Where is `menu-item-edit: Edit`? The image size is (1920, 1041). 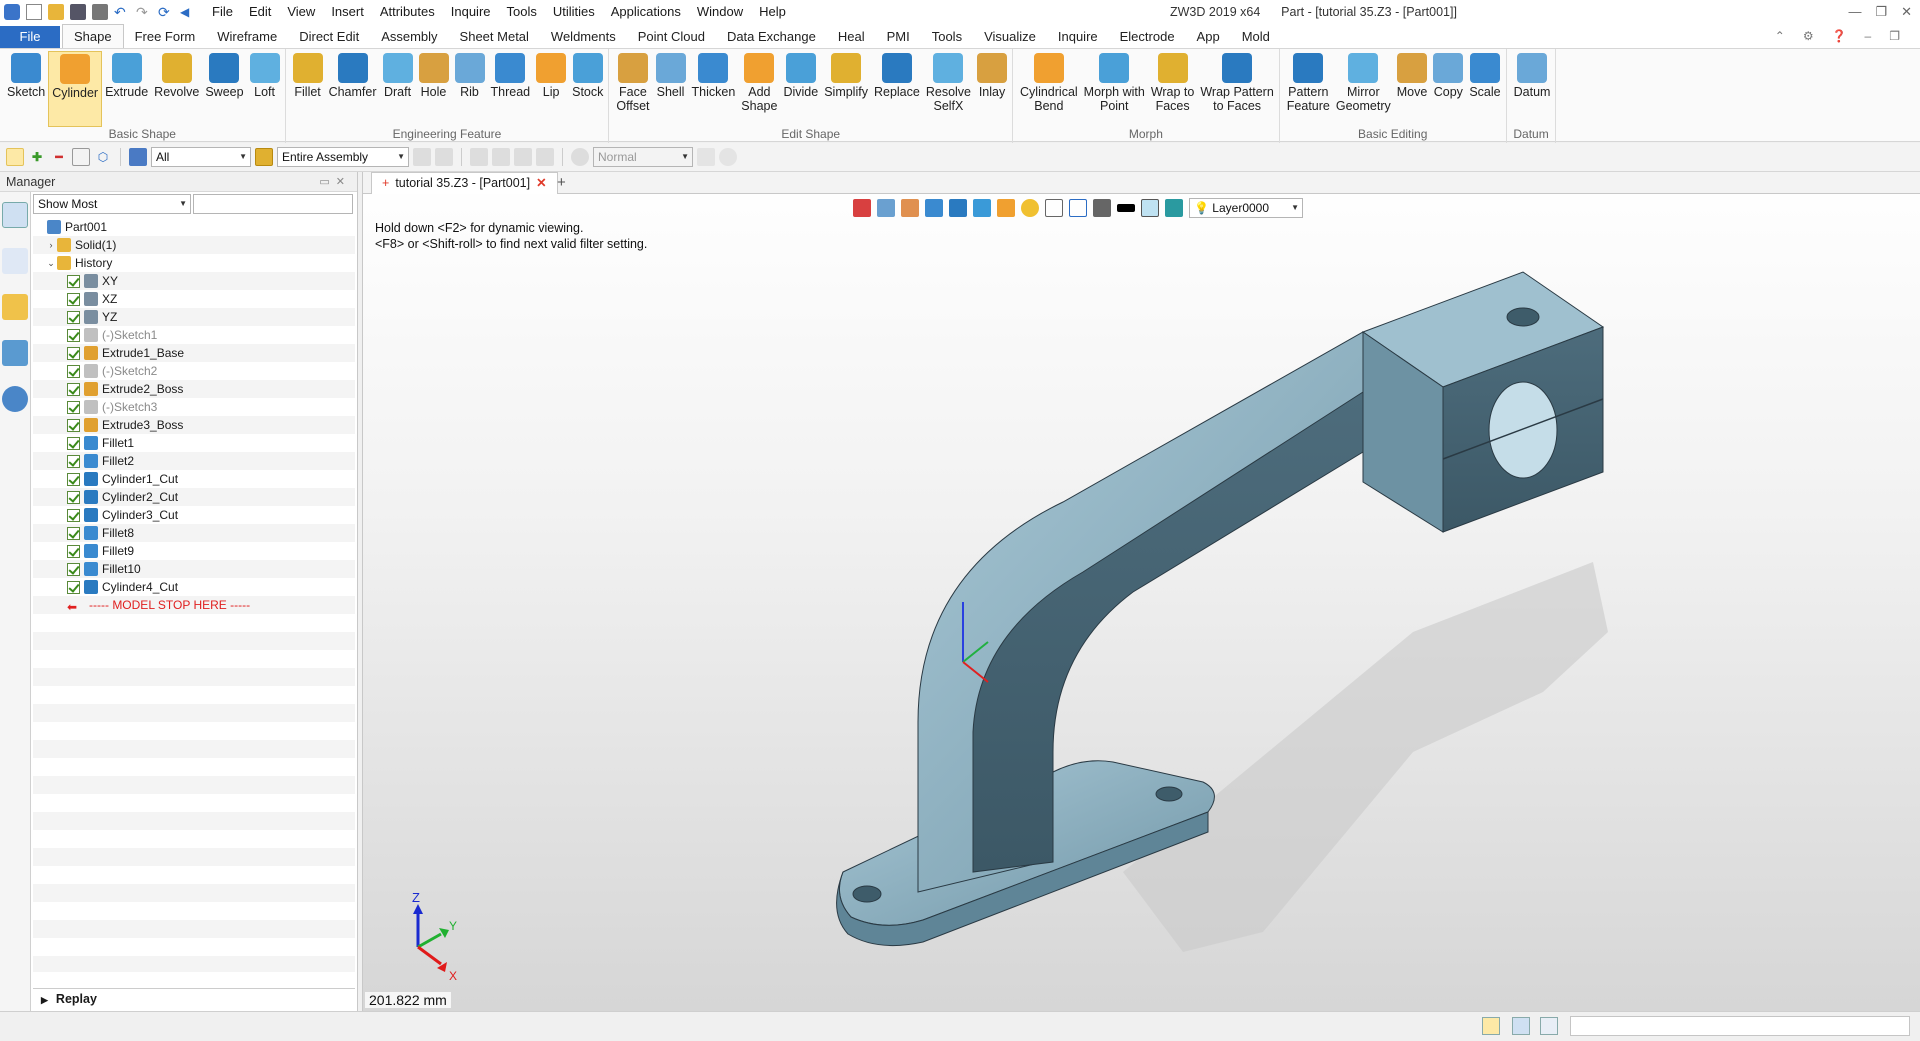
menu-item-edit: Edit is located at coordinates (260, 12).